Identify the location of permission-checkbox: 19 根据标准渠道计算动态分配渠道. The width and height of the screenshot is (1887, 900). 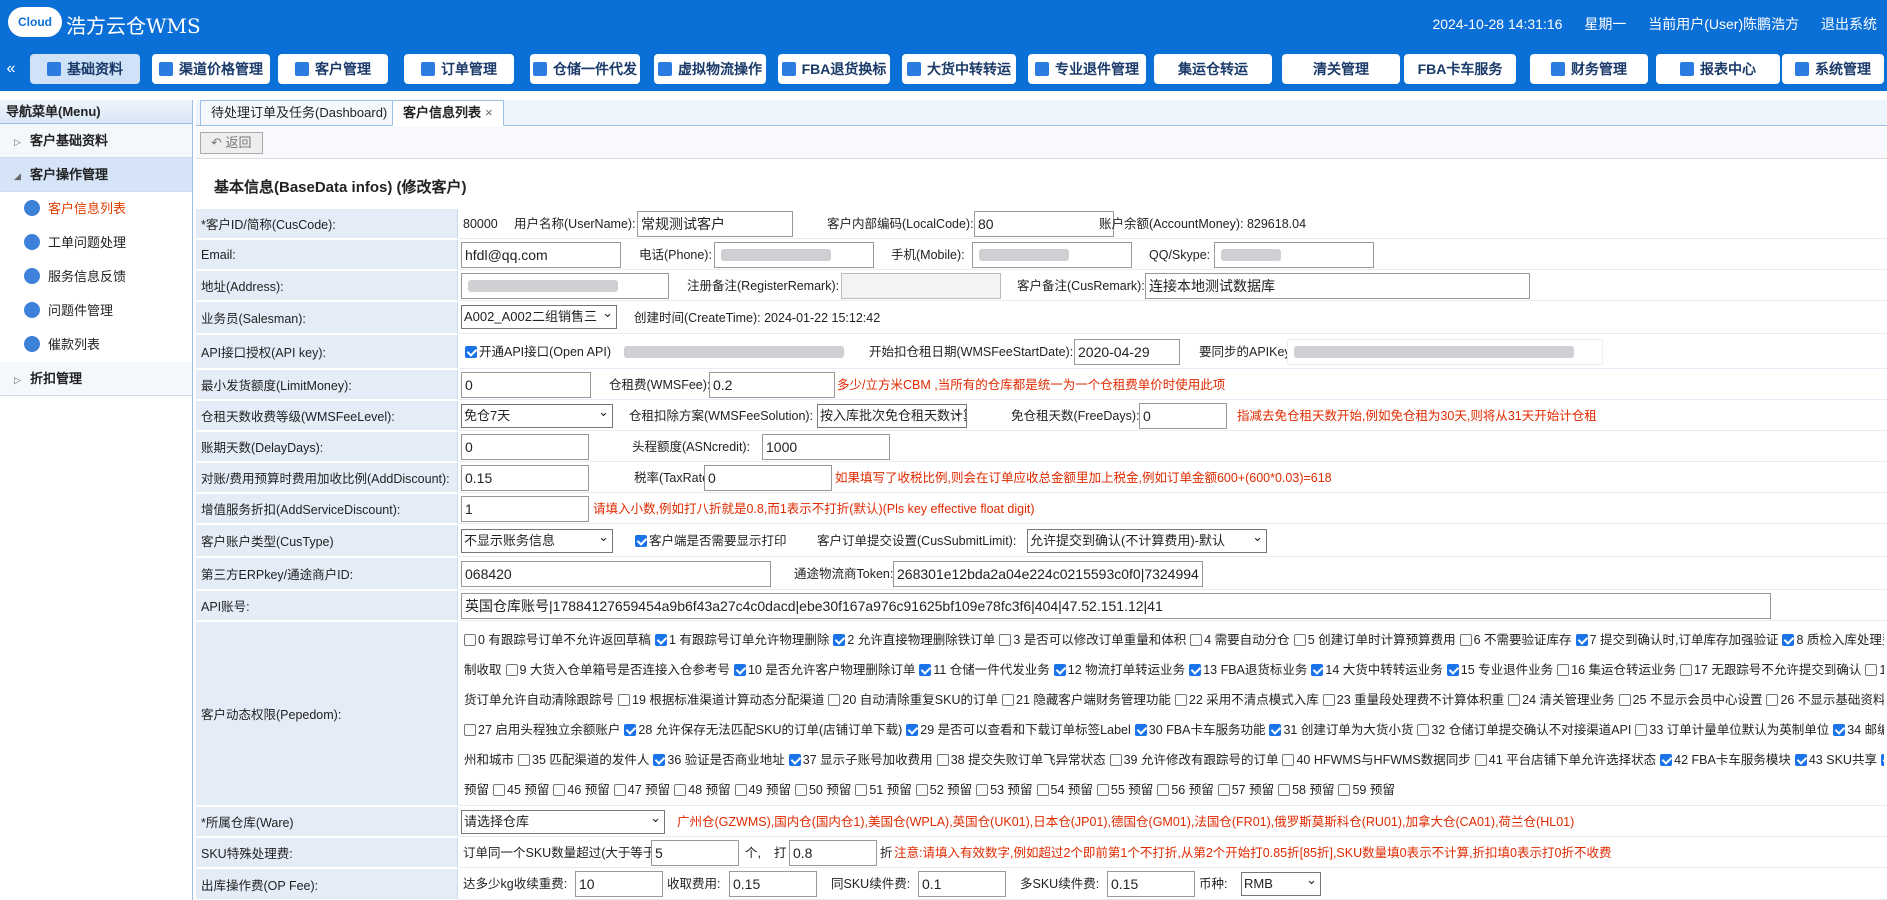
(721, 700).